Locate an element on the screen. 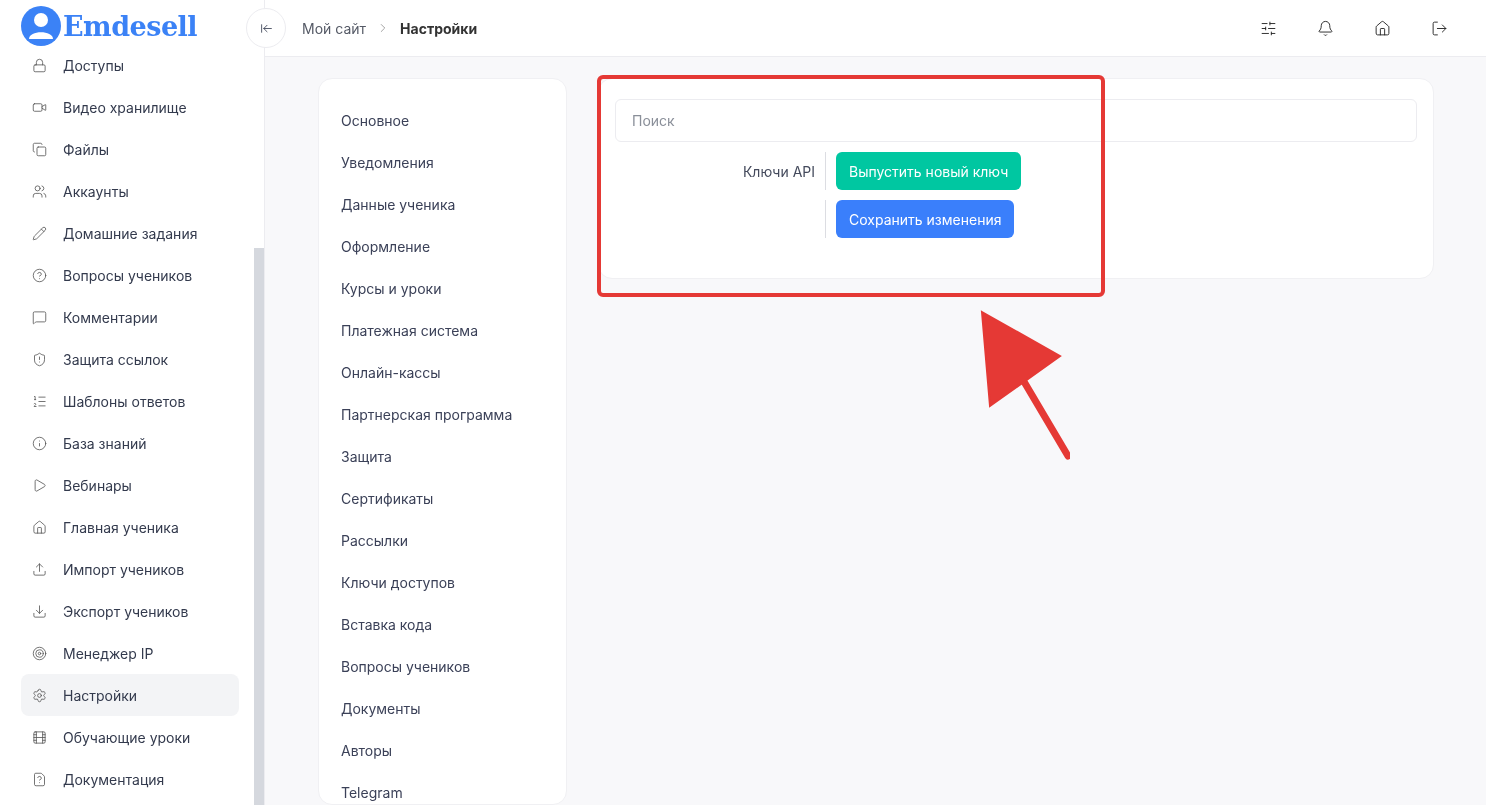 This screenshot has width=1486, height=805. sidebar-item: Файлы is located at coordinates (130, 149).